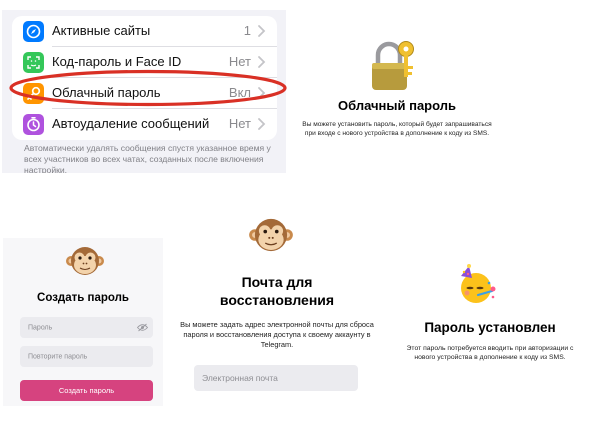 The image size is (600, 436). I want to click on settings-row-value: Вкл, so click(239, 92).